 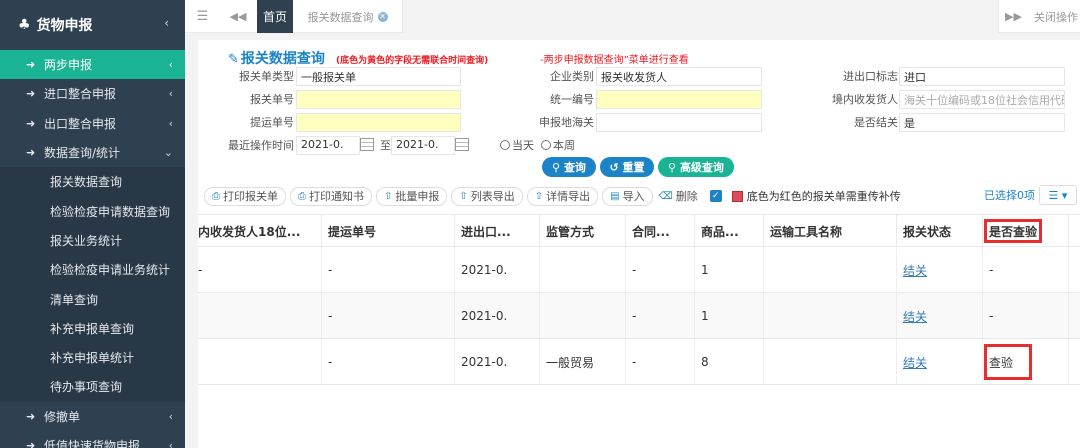 What do you see at coordinates (940, 231) in the screenshot?
I see `col-entry-status: 报关状态` at bounding box center [940, 231].